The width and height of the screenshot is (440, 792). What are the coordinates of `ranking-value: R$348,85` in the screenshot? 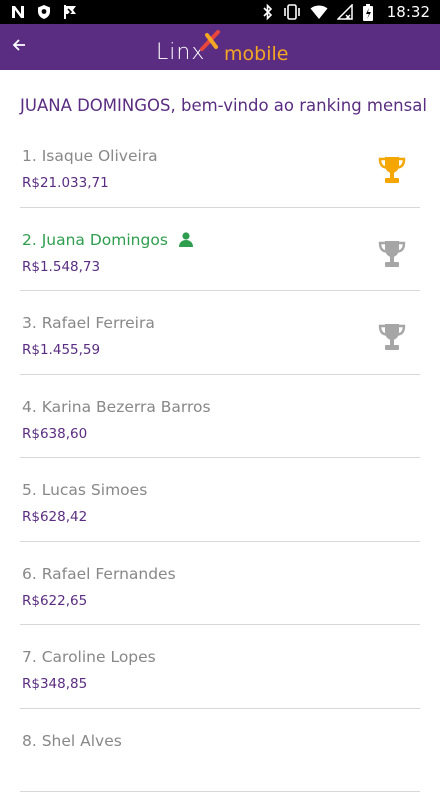 It's located at (54, 684).